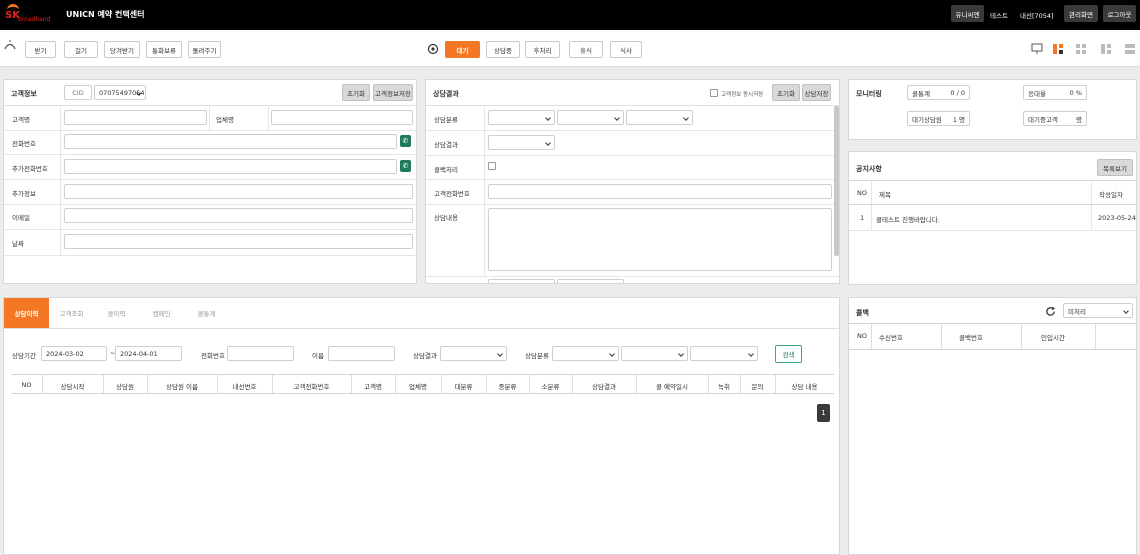 This screenshot has height=555, width=1140. I want to click on category-search-medium, so click(654, 353).